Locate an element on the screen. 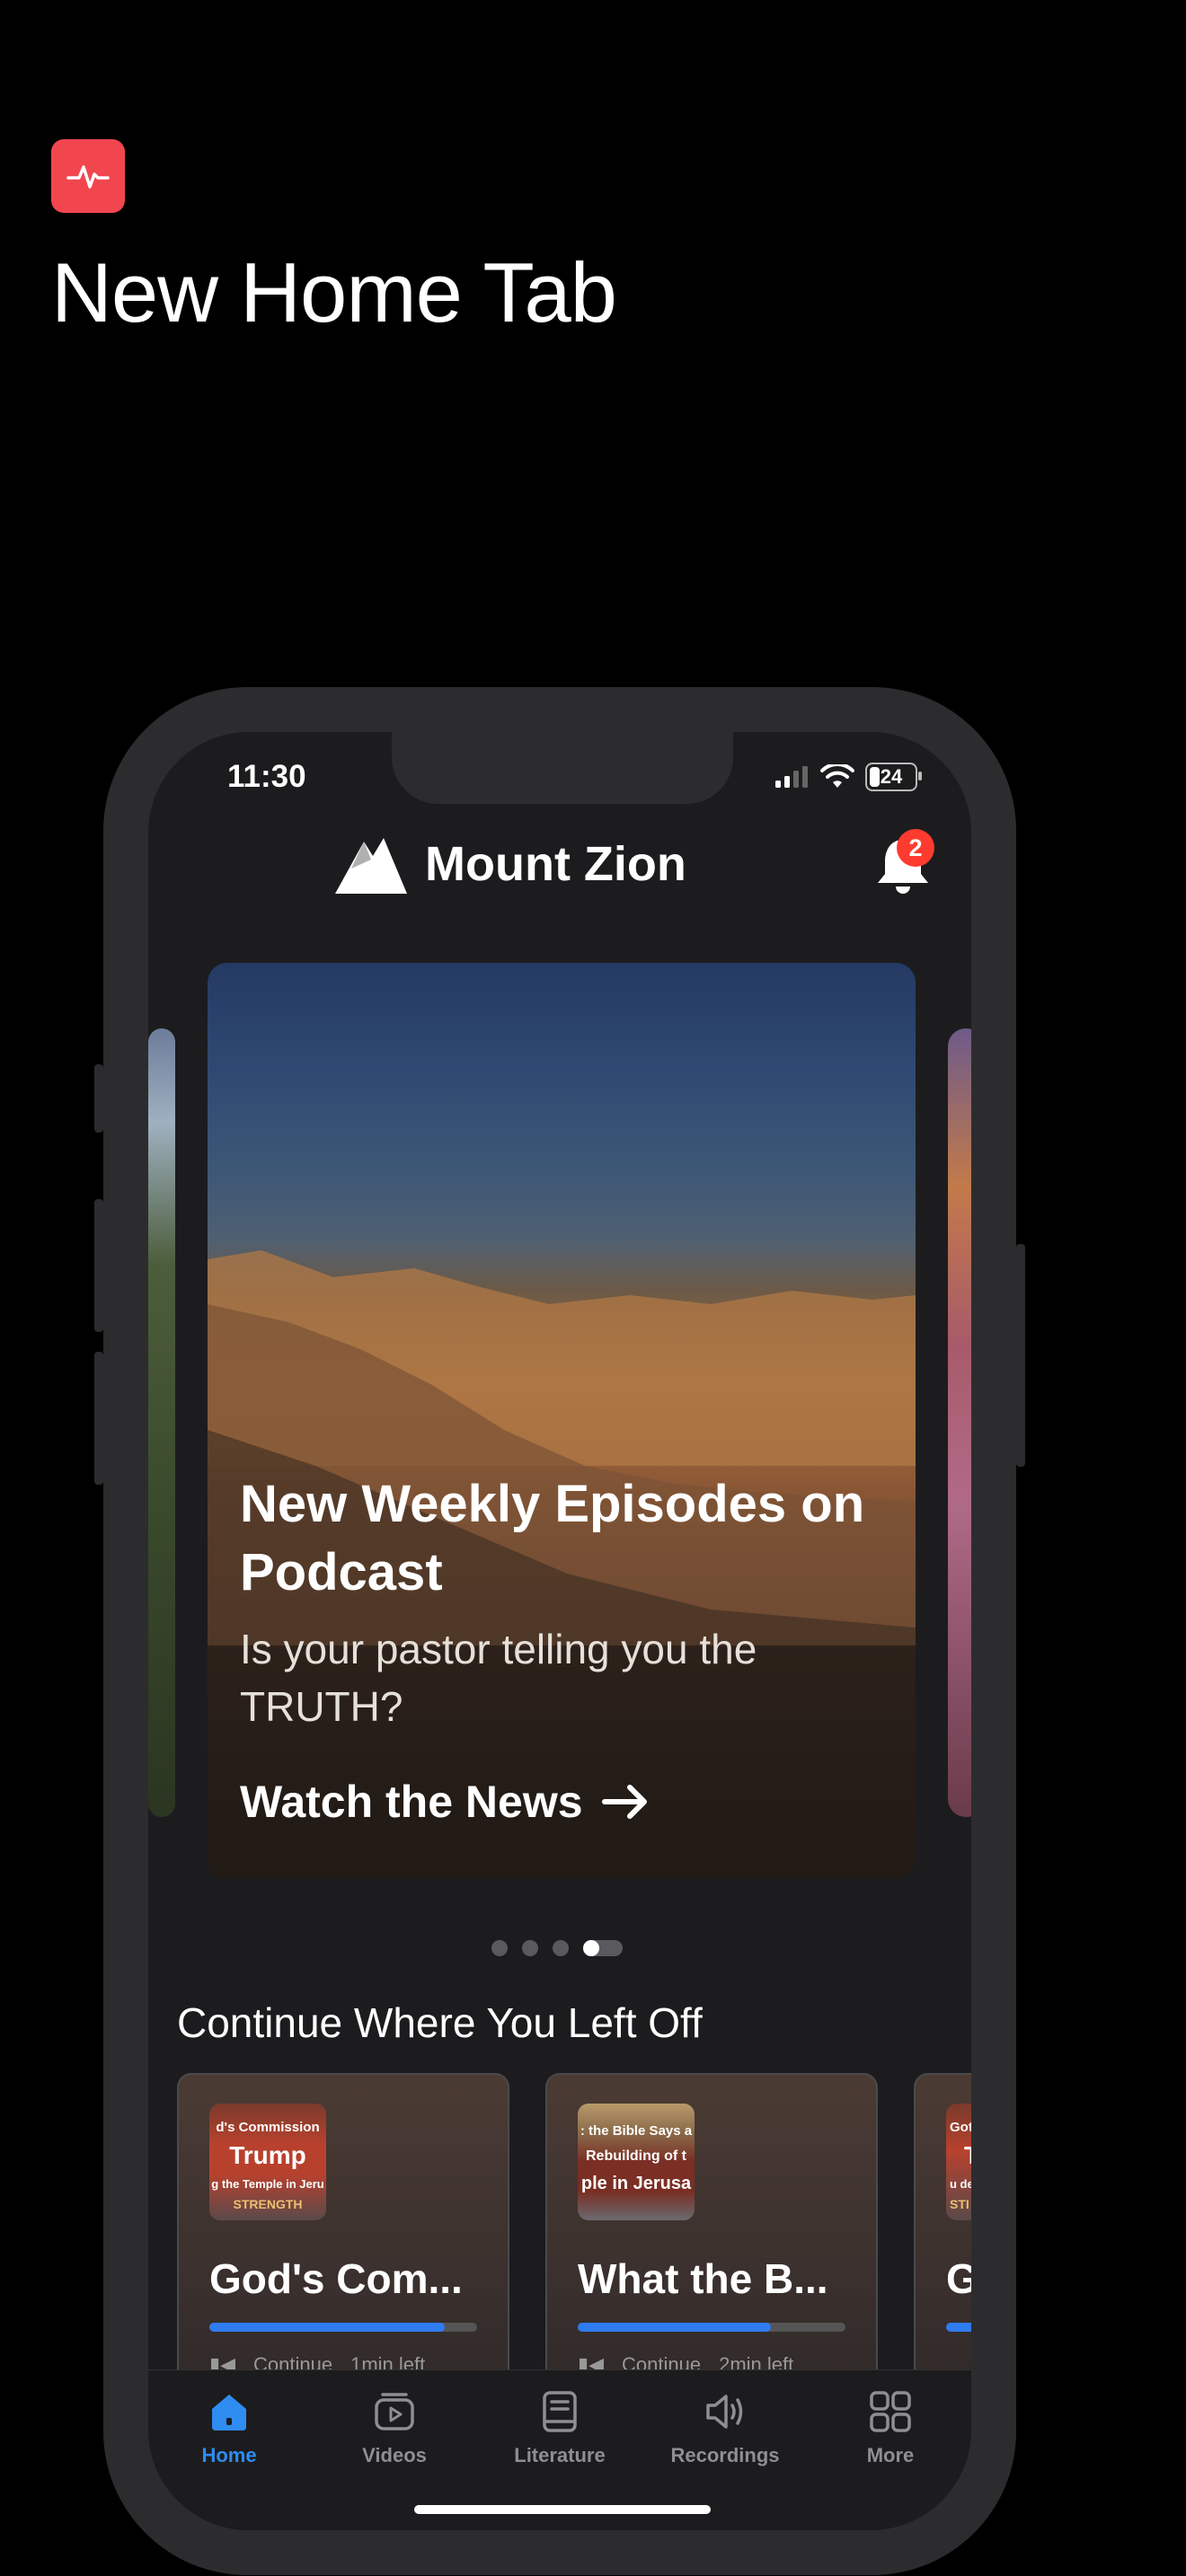  thumbnail-text: STRENGTH is located at coordinates (268, 2204).